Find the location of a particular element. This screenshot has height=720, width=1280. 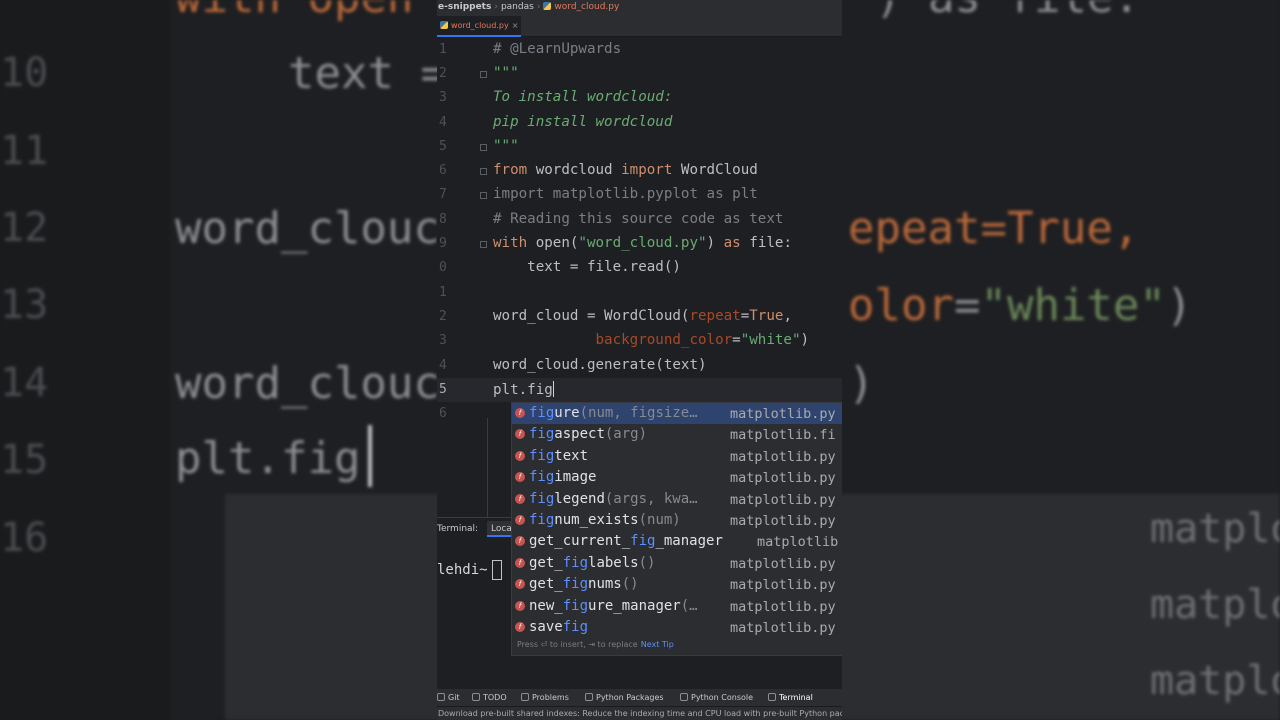

completion-name: savefig is located at coordinates (558, 627).